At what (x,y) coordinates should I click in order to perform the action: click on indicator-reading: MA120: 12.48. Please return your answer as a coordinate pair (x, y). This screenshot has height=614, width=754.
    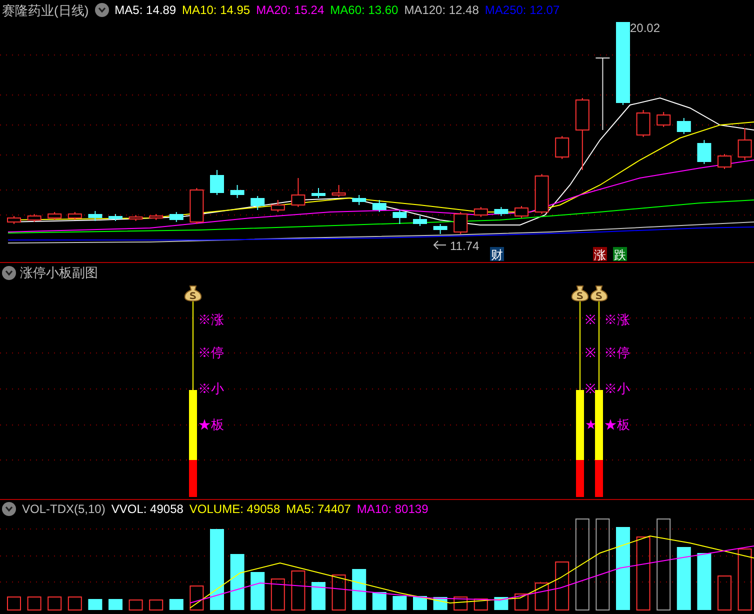
    Looking at the image, I should click on (441, 10).